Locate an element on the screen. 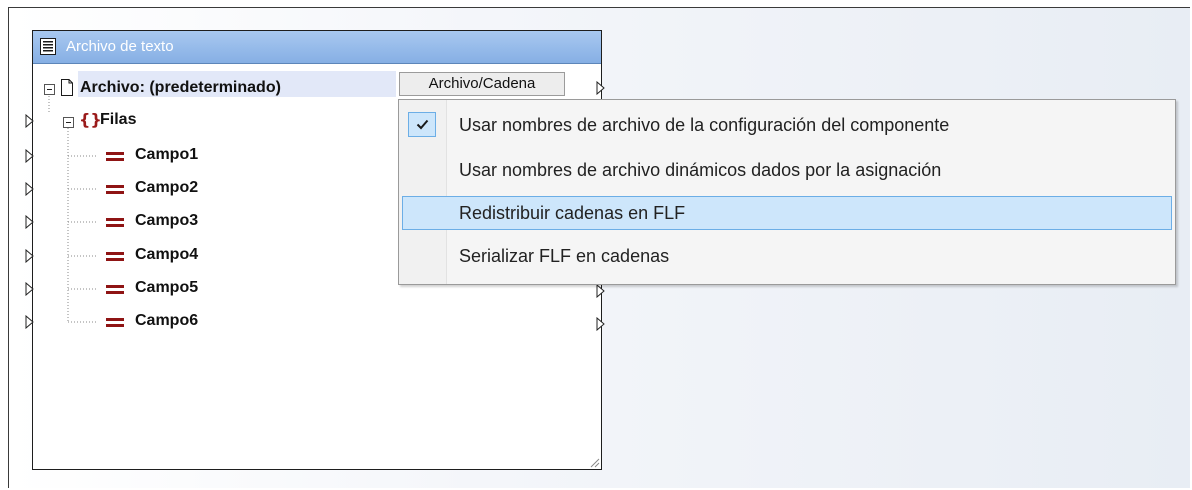 This screenshot has width=1192, height=490. checkmark-icon is located at coordinates (422, 124).